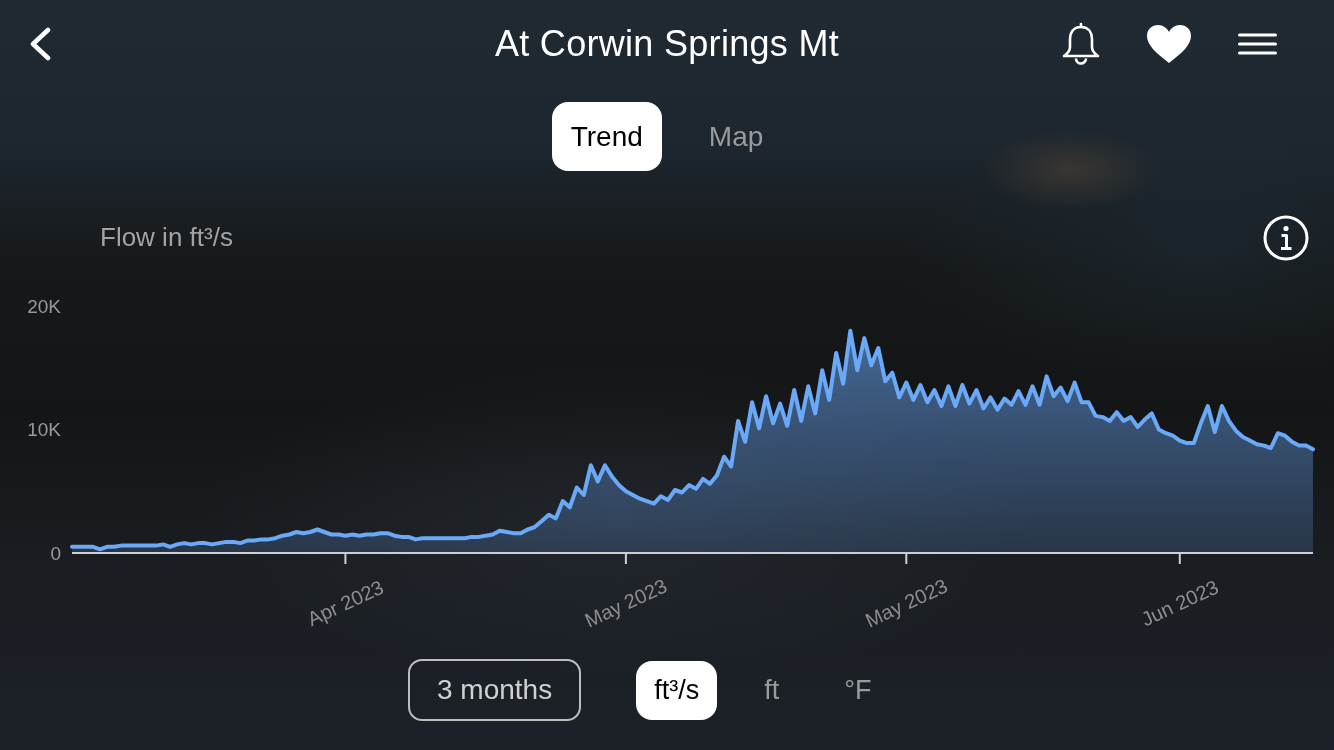  I want to click on info-icon, so click(1286, 237).